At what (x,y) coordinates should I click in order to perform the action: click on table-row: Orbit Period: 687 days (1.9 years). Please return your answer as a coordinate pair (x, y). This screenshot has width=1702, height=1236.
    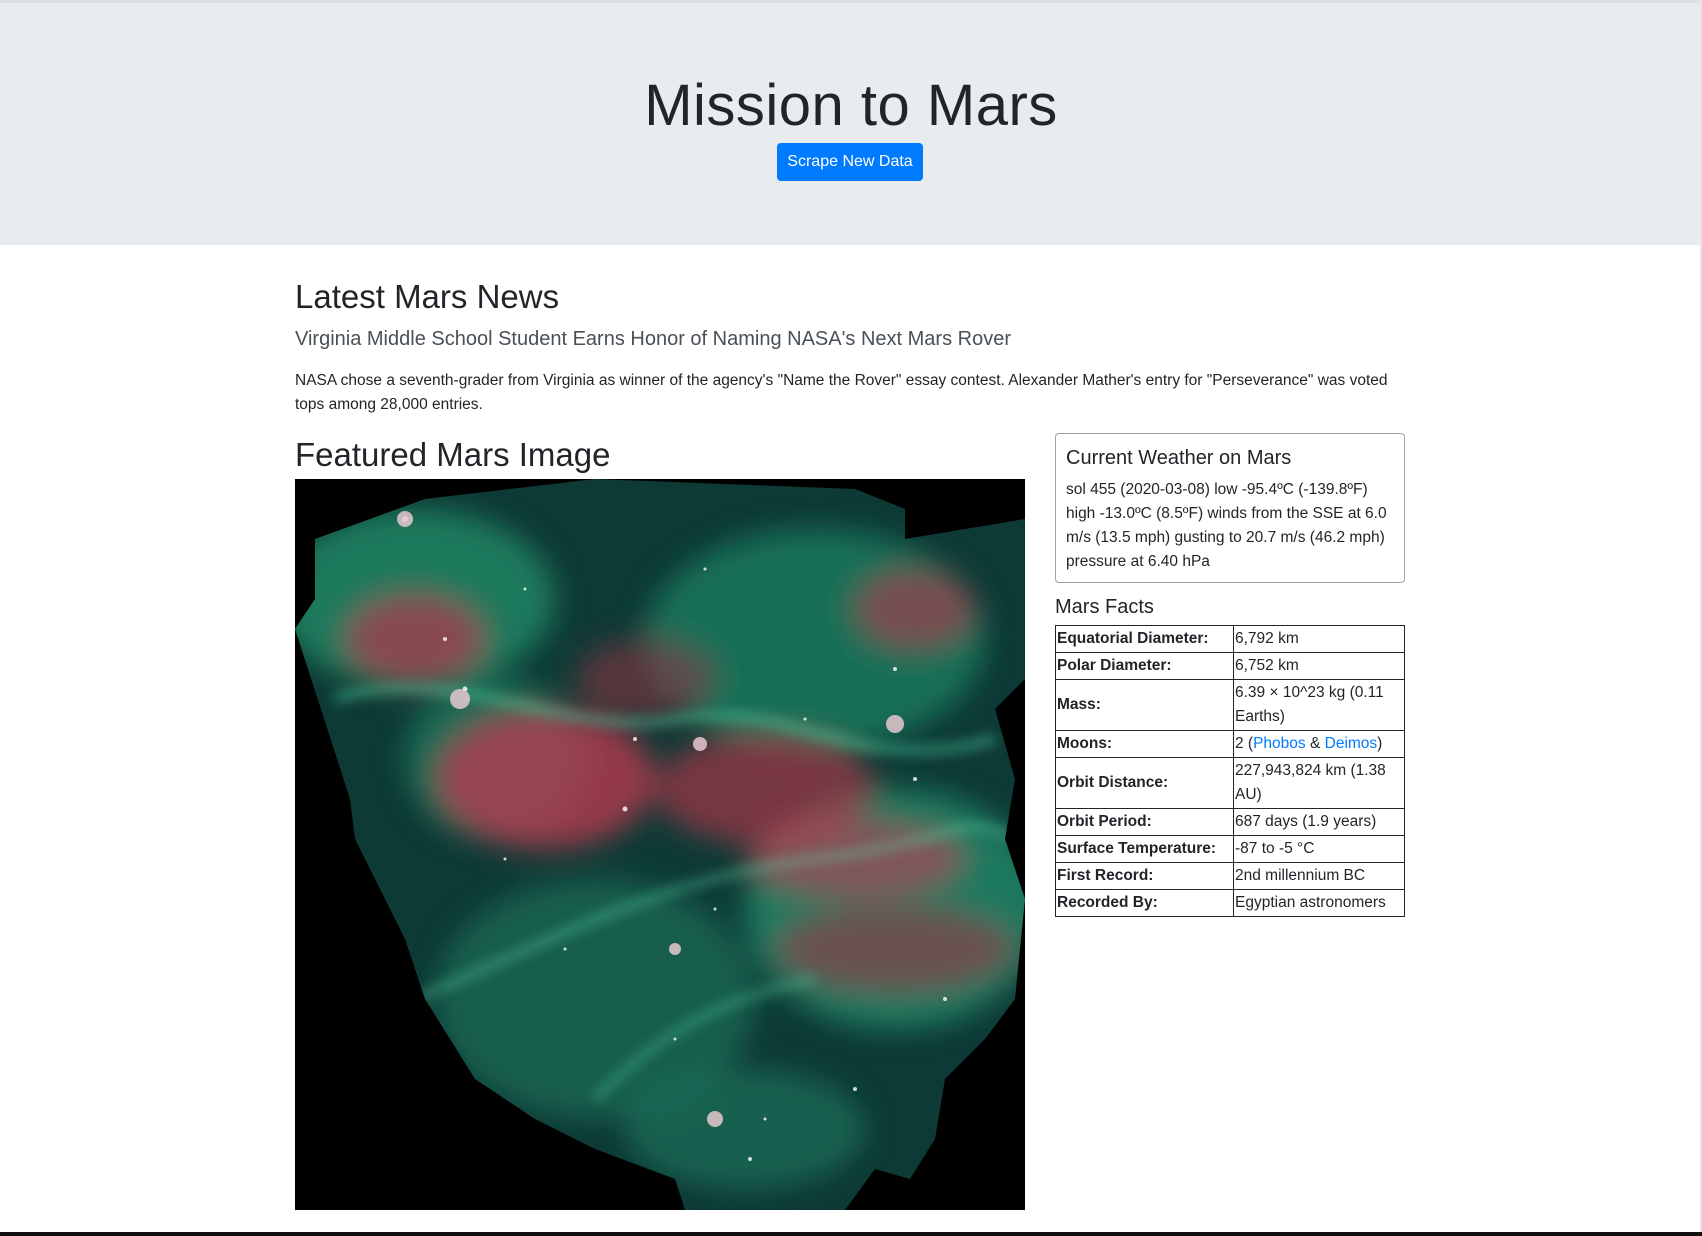
    Looking at the image, I should click on (1230, 822).